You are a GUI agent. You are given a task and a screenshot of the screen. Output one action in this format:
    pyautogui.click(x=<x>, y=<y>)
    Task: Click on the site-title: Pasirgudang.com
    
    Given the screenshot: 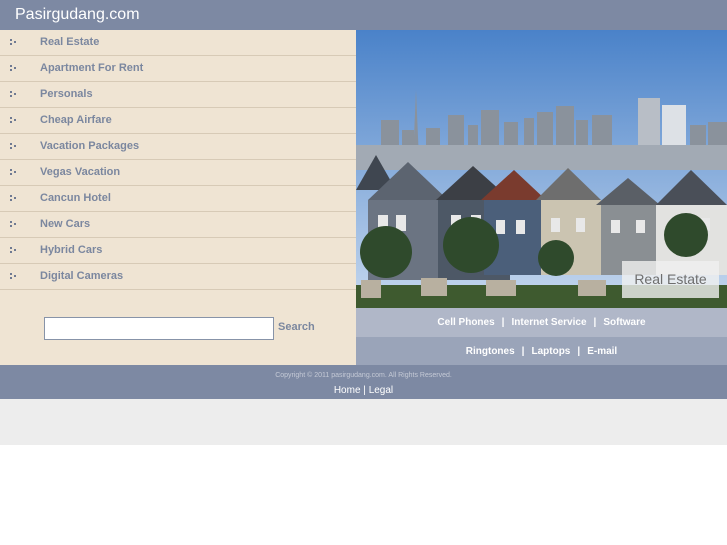 What is the action you would take?
    pyautogui.click(x=77, y=15)
    